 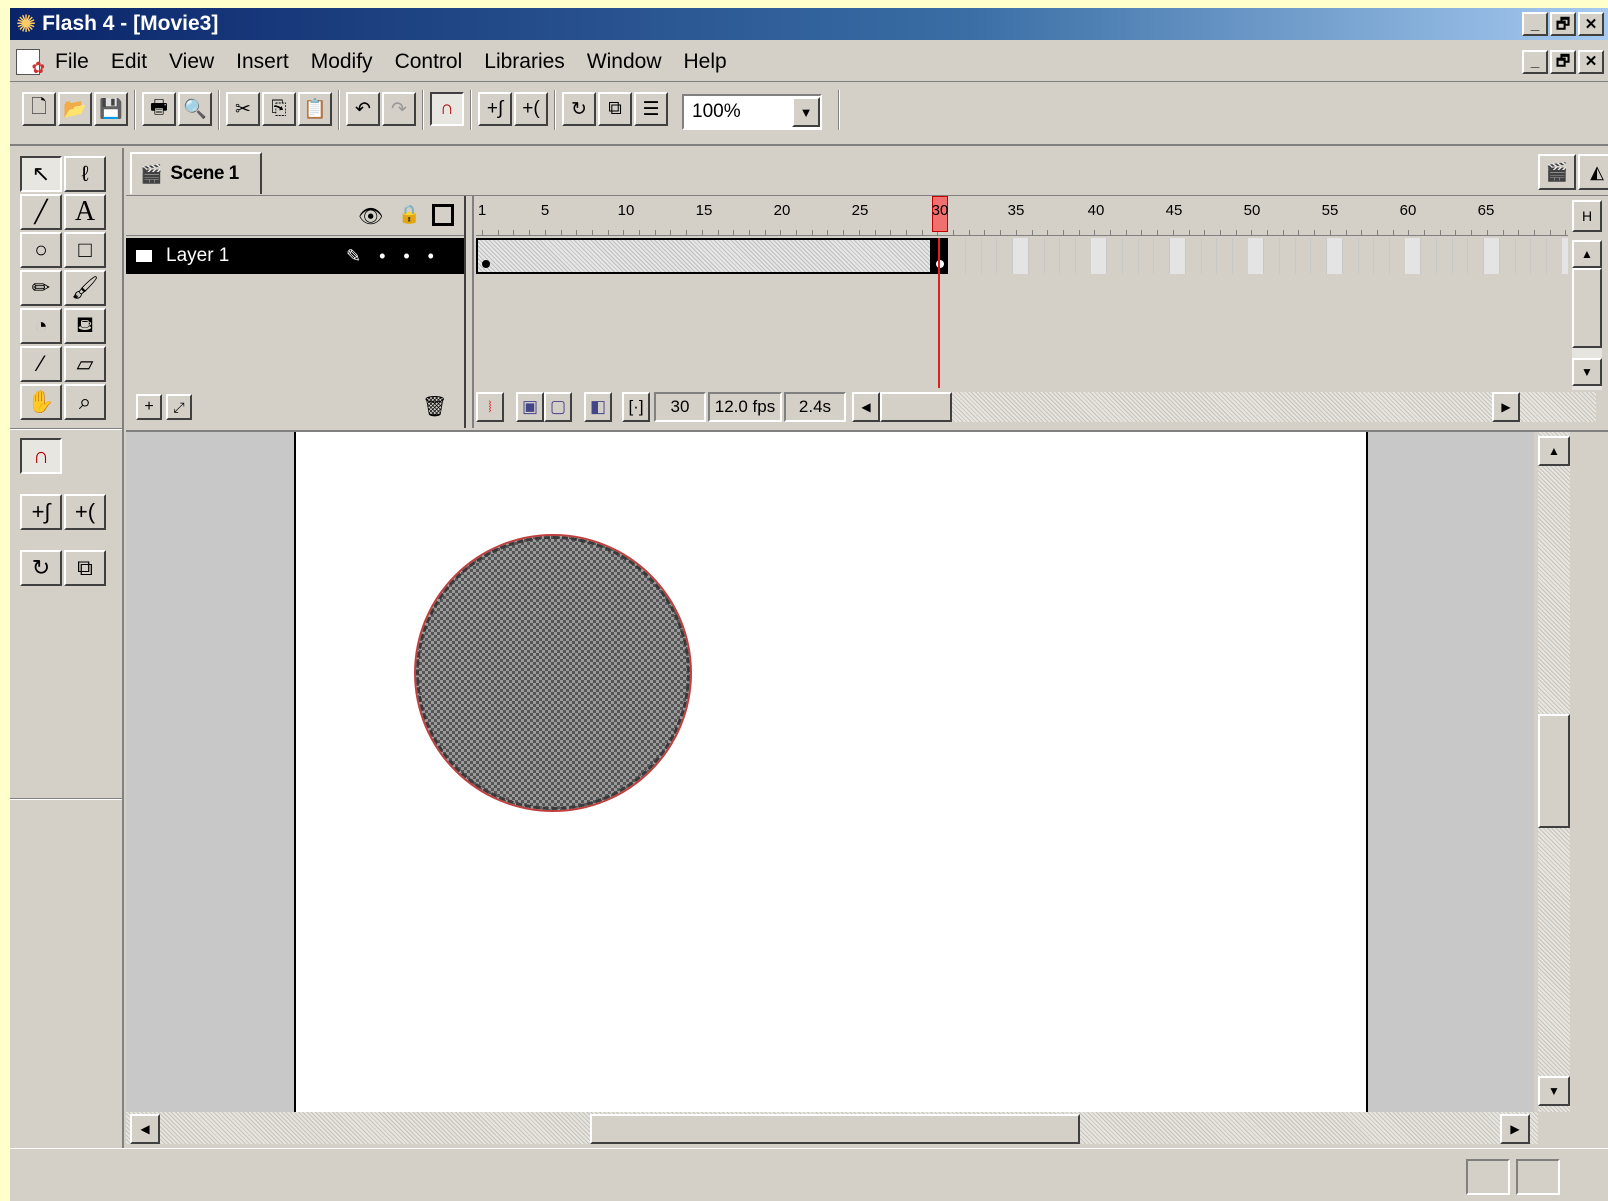 I want to click on edit-symbols-icon: ◭, so click(x=1593, y=172).